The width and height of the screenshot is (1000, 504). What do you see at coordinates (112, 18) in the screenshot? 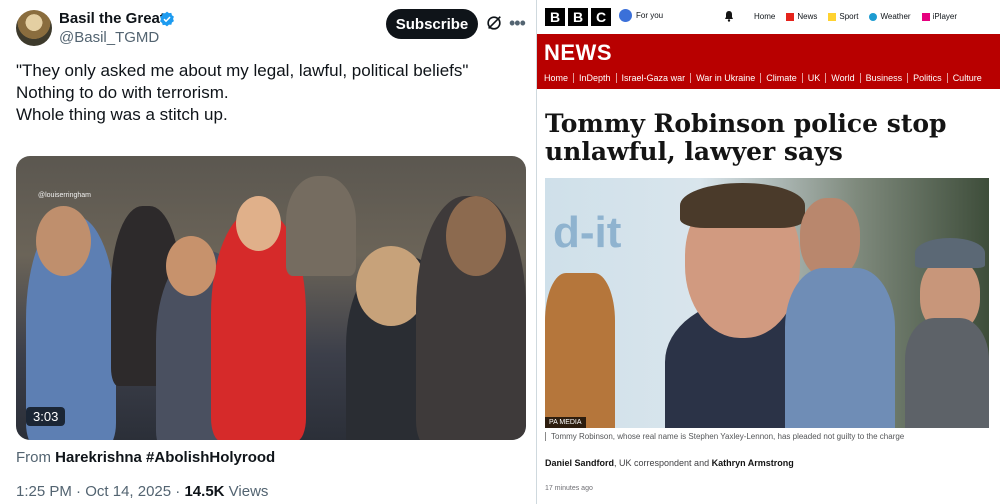
I see `display-name: Basil the Great` at bounding box center [112, 18].